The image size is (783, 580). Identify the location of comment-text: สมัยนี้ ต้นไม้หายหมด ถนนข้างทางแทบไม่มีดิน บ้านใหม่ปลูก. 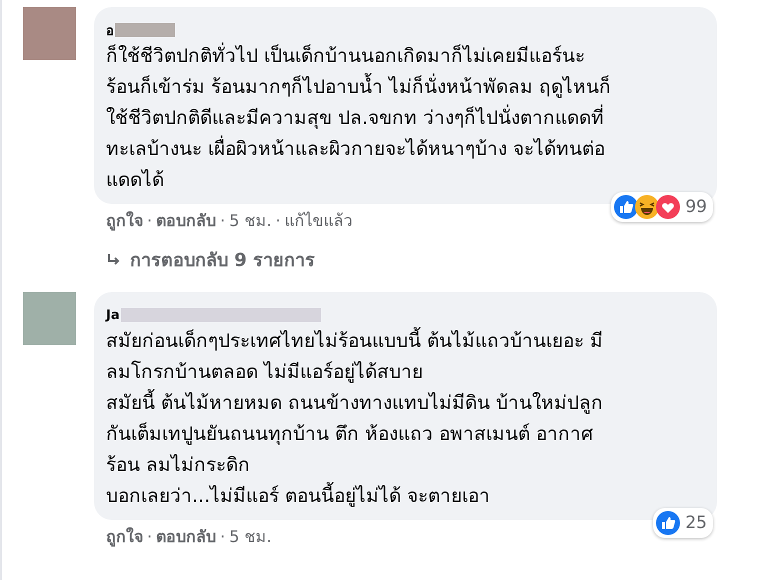
(405, 403).